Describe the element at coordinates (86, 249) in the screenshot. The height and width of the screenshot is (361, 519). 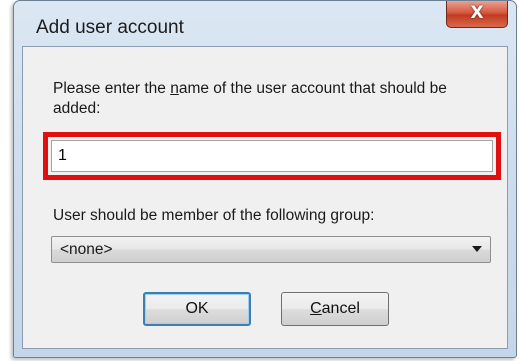
I see `group-select-value: <none>` at that location.